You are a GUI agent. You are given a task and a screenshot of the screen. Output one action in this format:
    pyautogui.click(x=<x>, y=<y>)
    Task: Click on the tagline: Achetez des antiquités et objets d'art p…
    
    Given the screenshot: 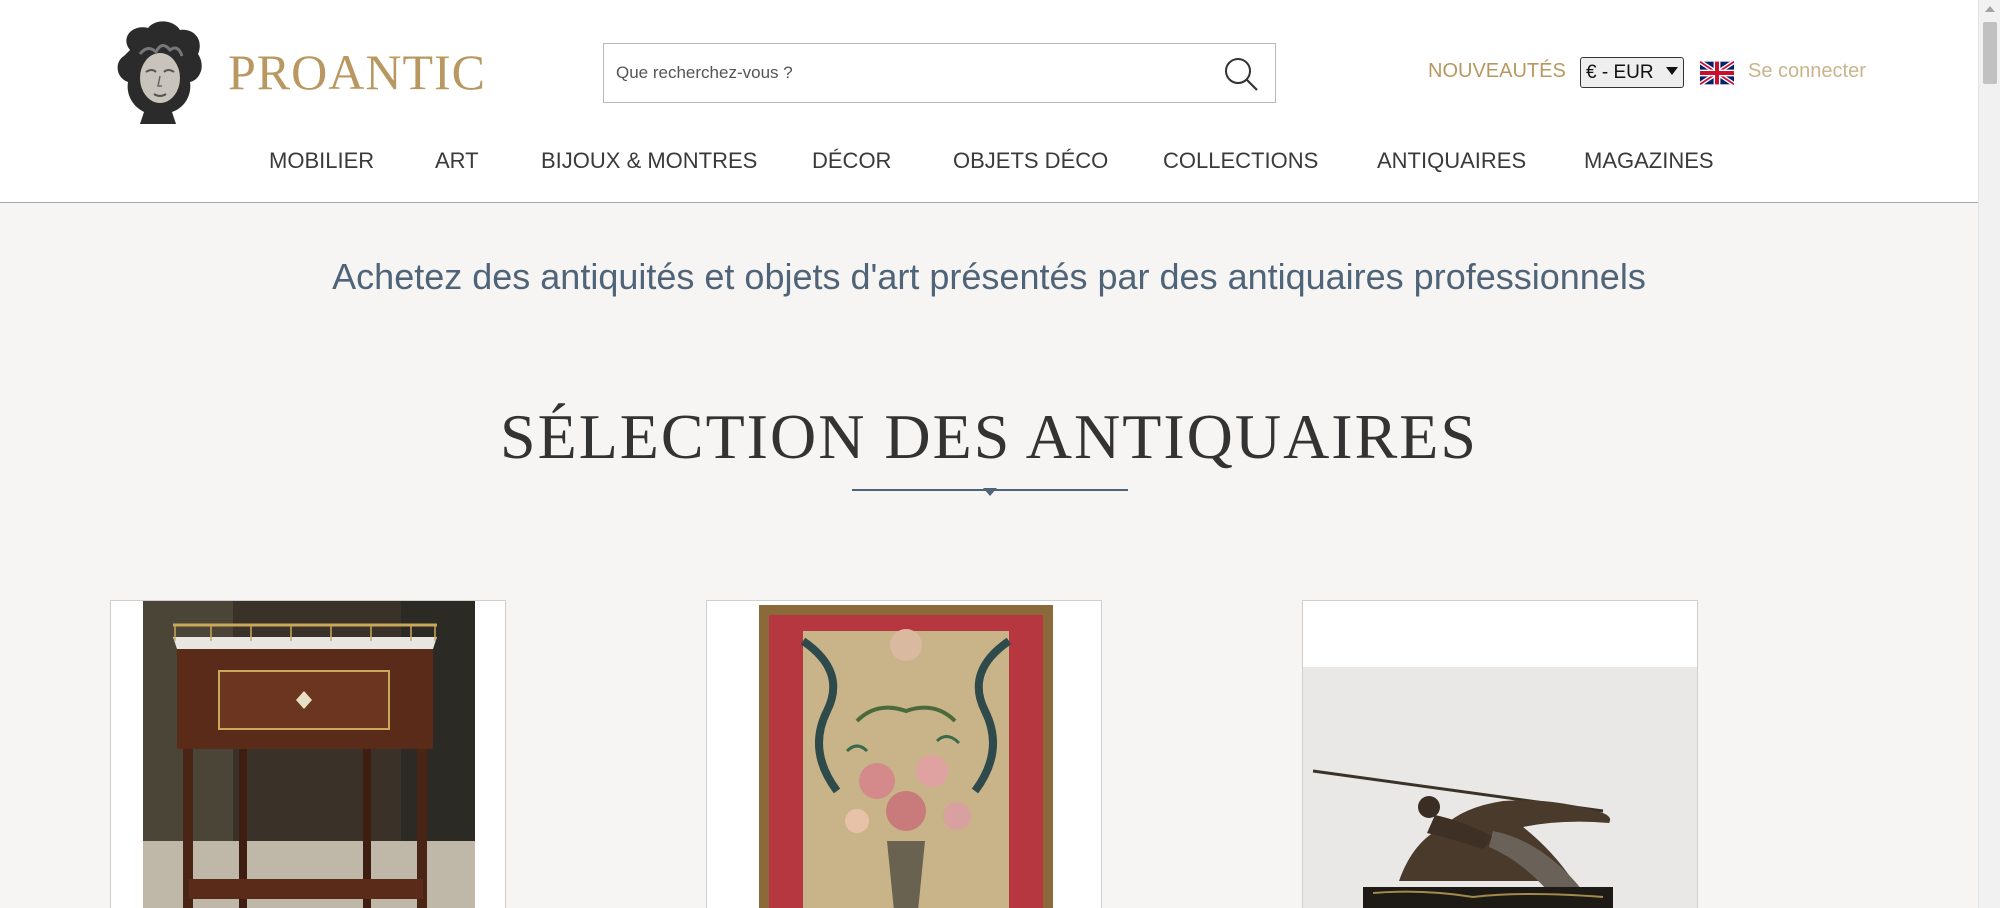 What is the action you would take?
    pyautogui.click(x=989, y=276)
    